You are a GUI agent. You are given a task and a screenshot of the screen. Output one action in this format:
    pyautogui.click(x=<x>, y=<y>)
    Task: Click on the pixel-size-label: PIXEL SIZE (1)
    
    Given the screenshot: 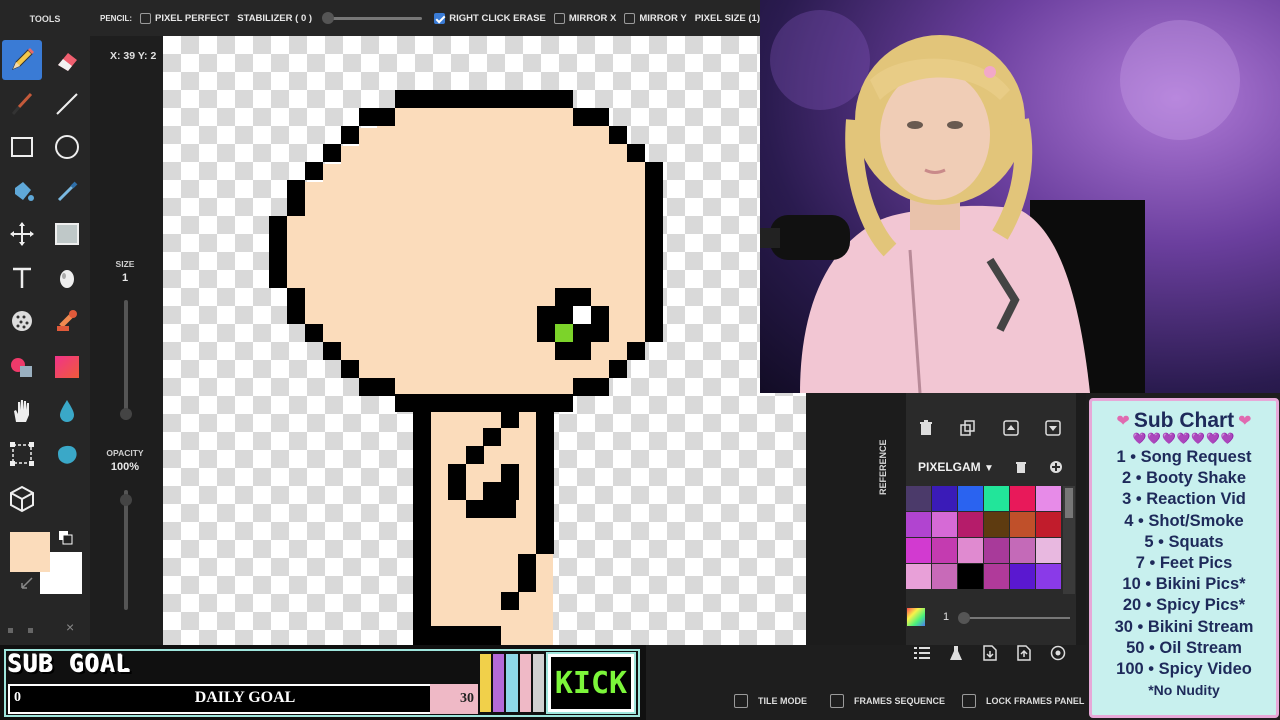 What is the action you would take?
    pyautogui.click(x=727, y=18)
    